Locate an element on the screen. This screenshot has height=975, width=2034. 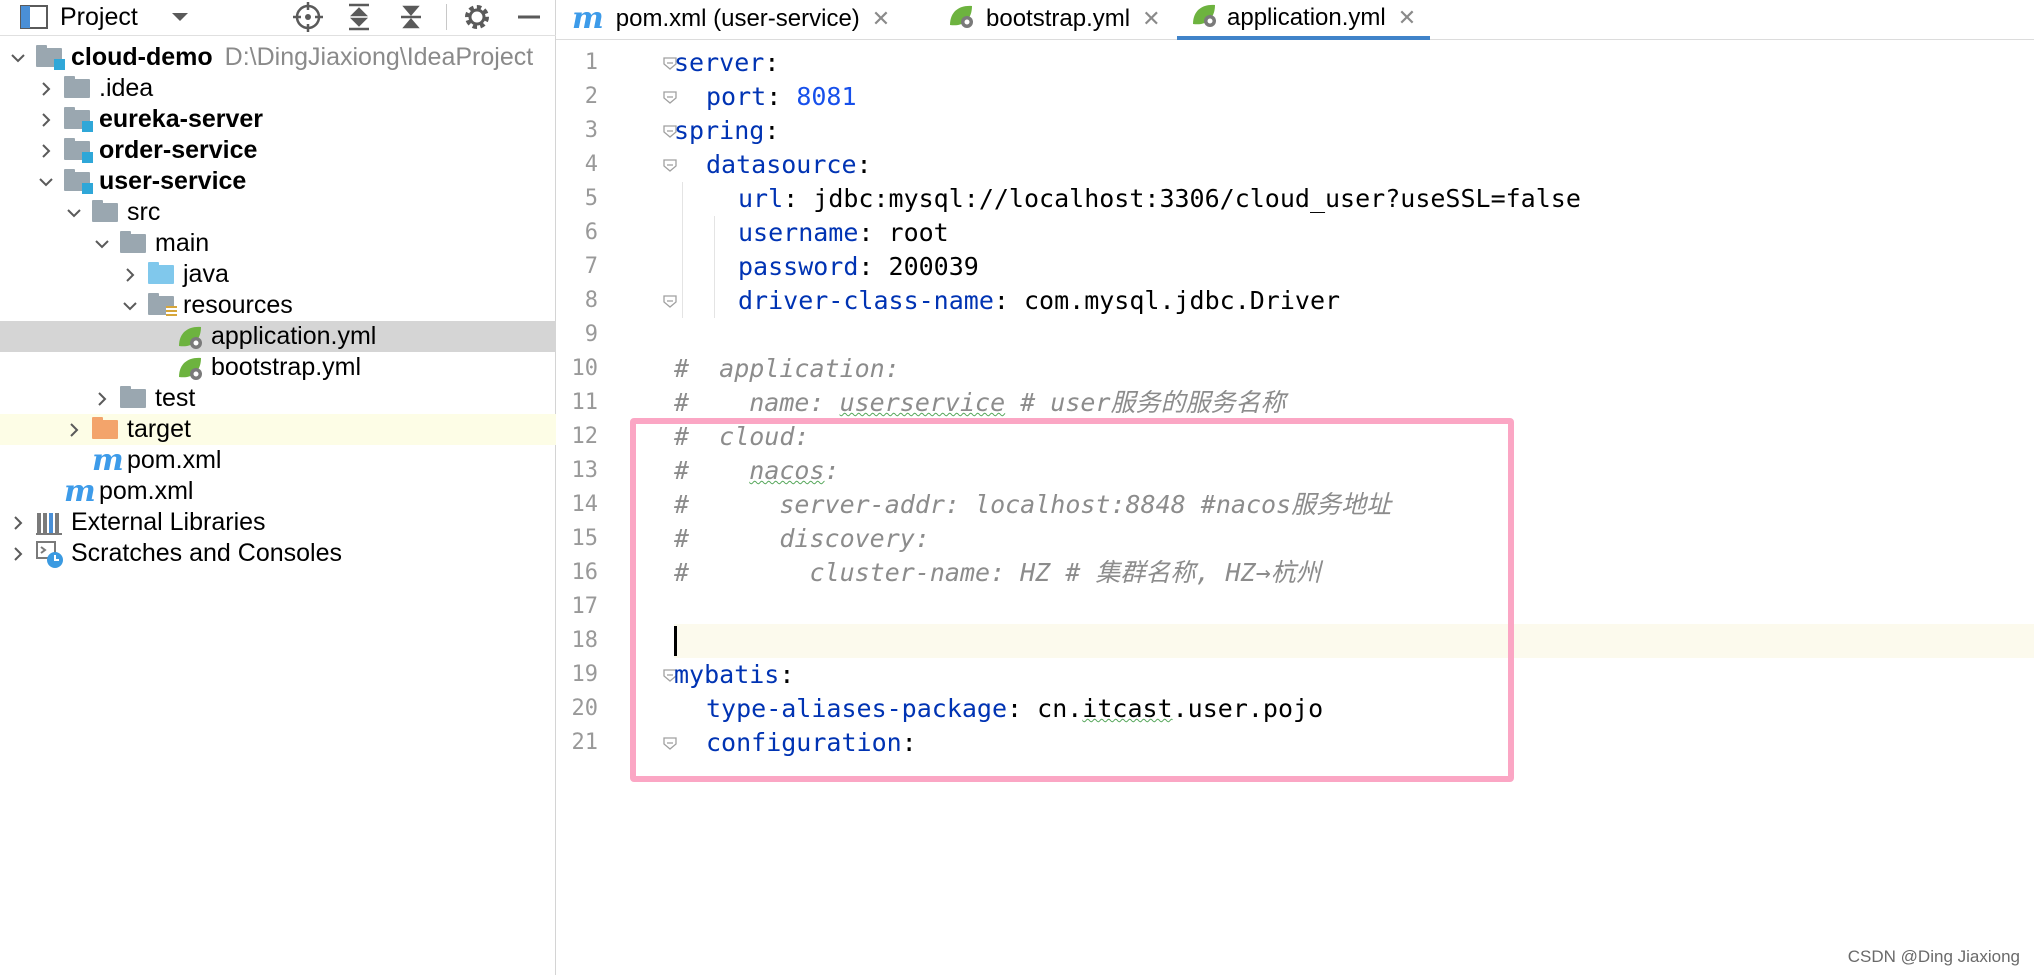
code-token: # is located at coordinates (712, 470).